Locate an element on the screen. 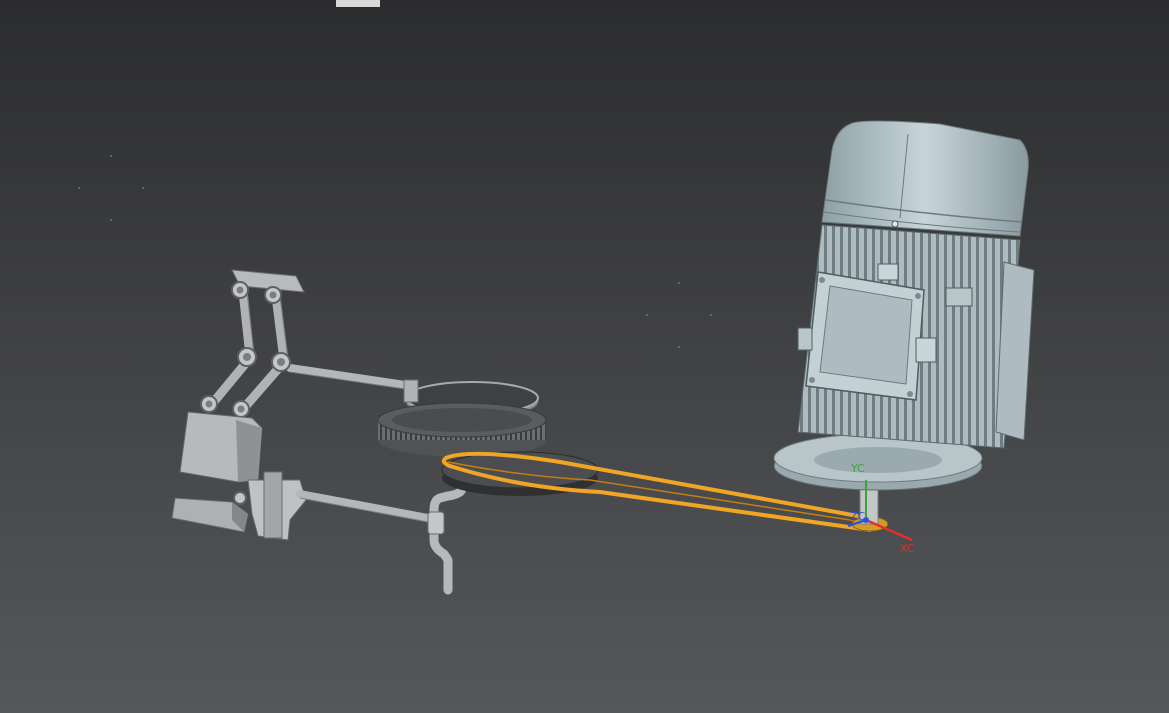  stray-points is located at coordinates (395, 251).